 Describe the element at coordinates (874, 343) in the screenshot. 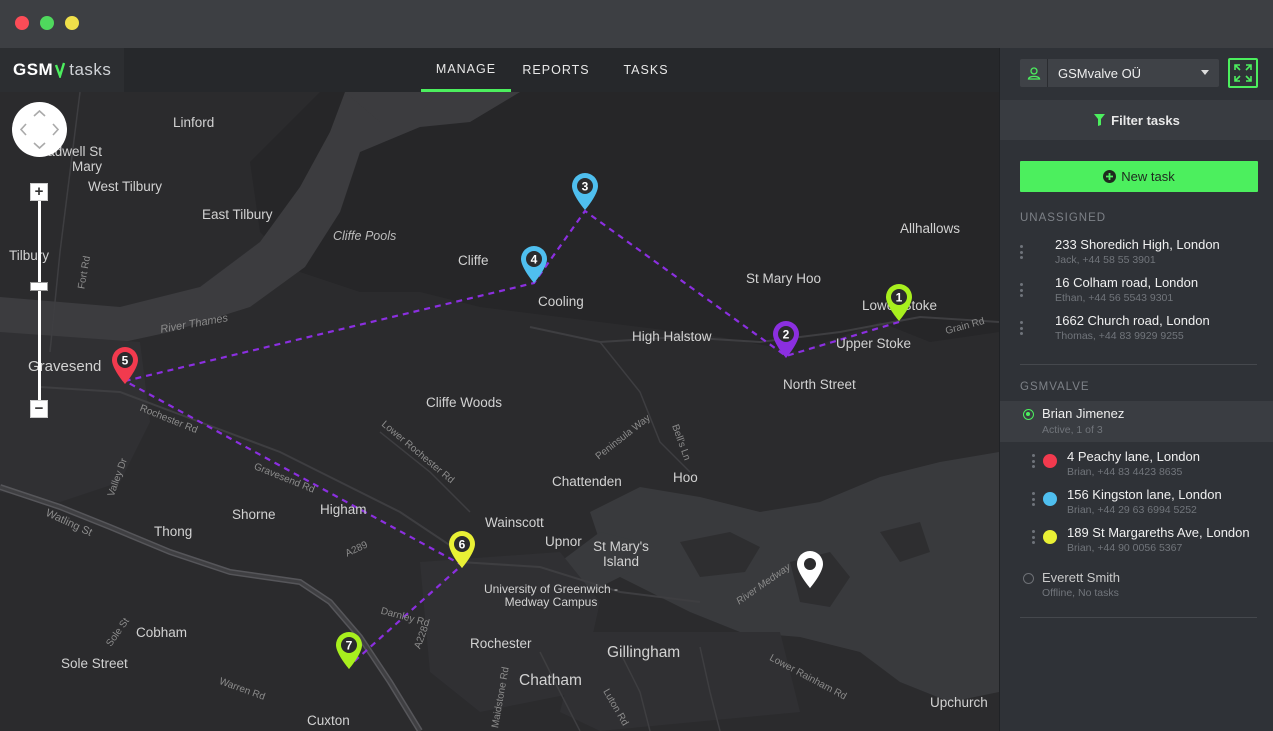

I see `place-label: Upper Stoke` at that location.